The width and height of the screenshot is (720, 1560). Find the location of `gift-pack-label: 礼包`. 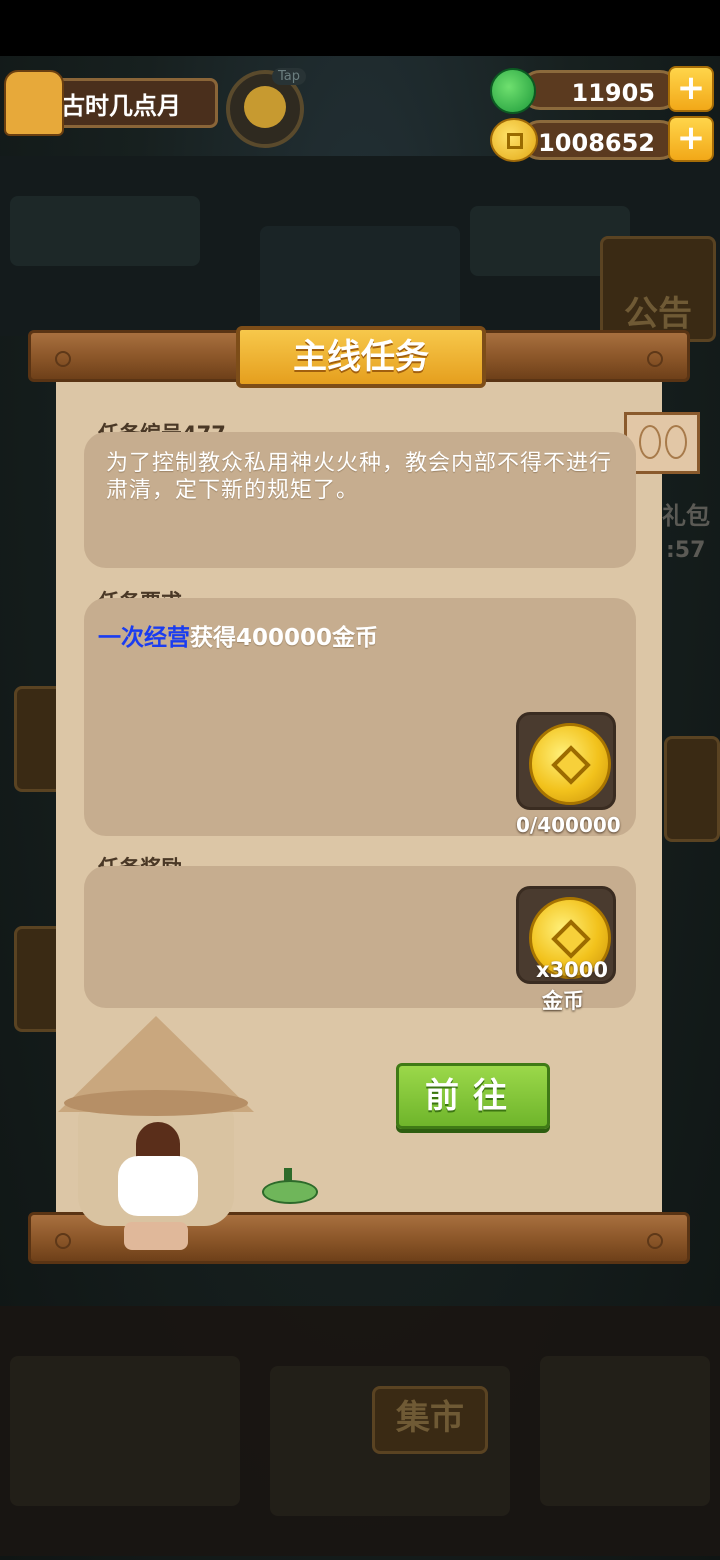

gift-pack-label: 礼包 is located at coordinates (686, 513).